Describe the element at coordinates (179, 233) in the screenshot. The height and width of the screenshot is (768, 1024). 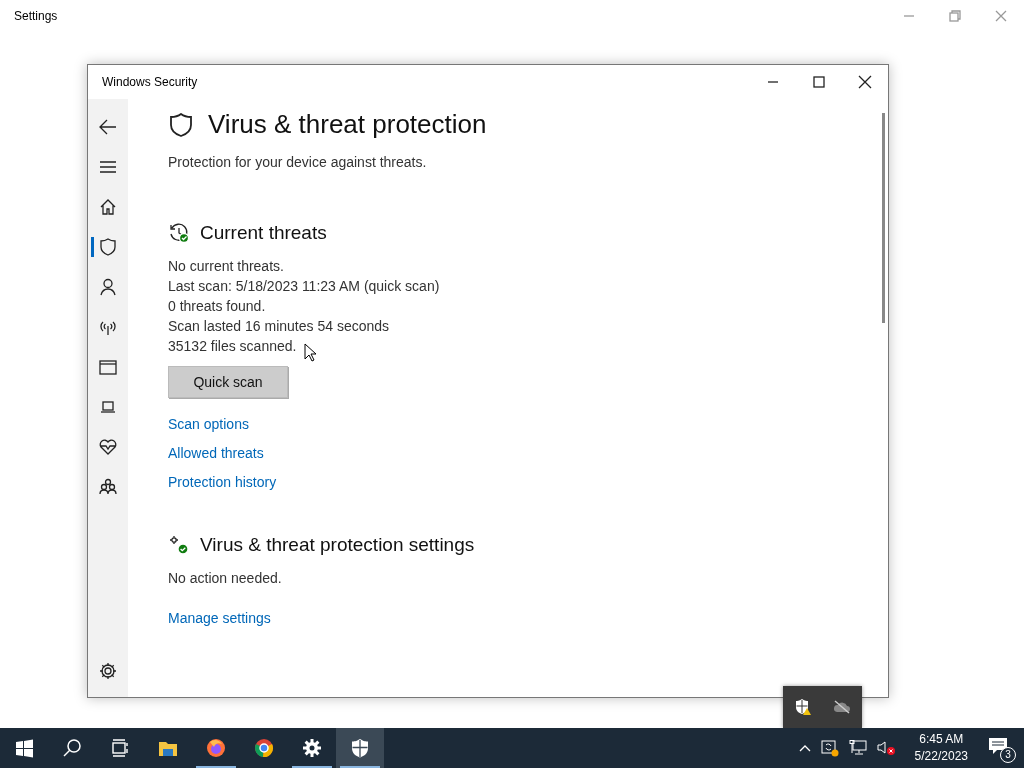
I see `history-check-icon` at that location.